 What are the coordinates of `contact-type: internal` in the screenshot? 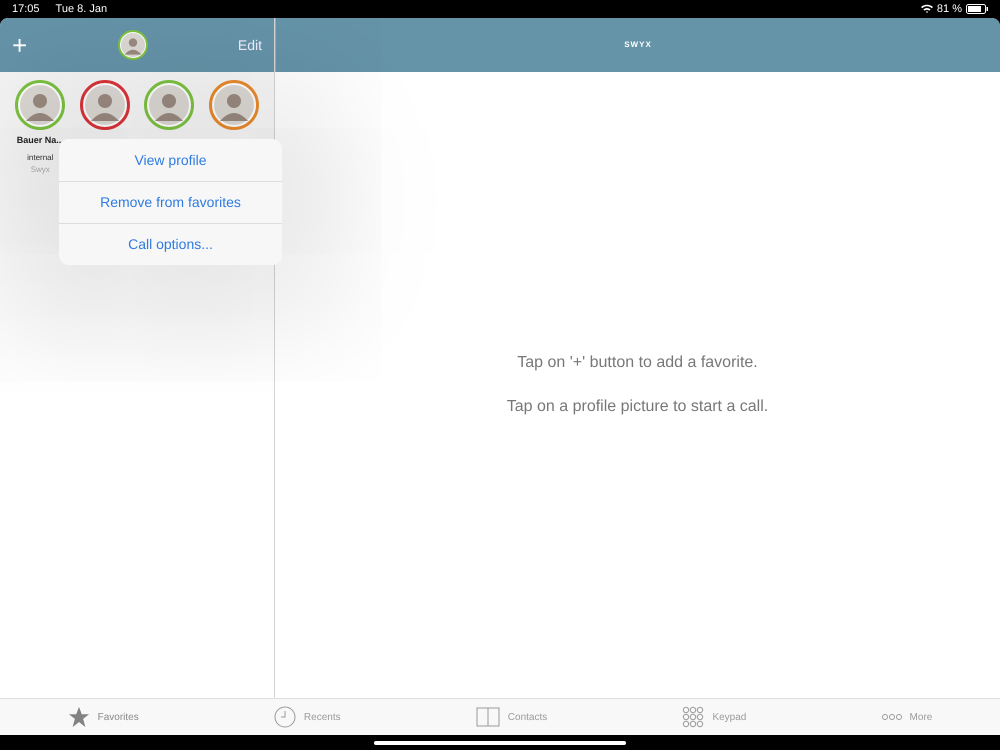 It's located at (40, 158).